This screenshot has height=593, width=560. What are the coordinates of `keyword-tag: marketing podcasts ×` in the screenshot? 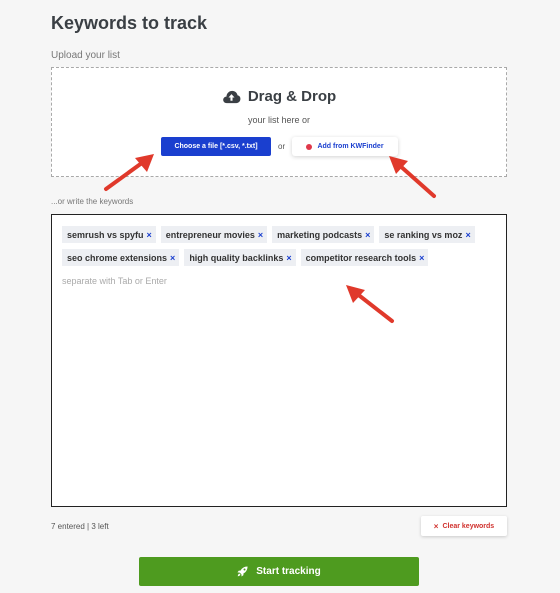 It's located at (323, 234).